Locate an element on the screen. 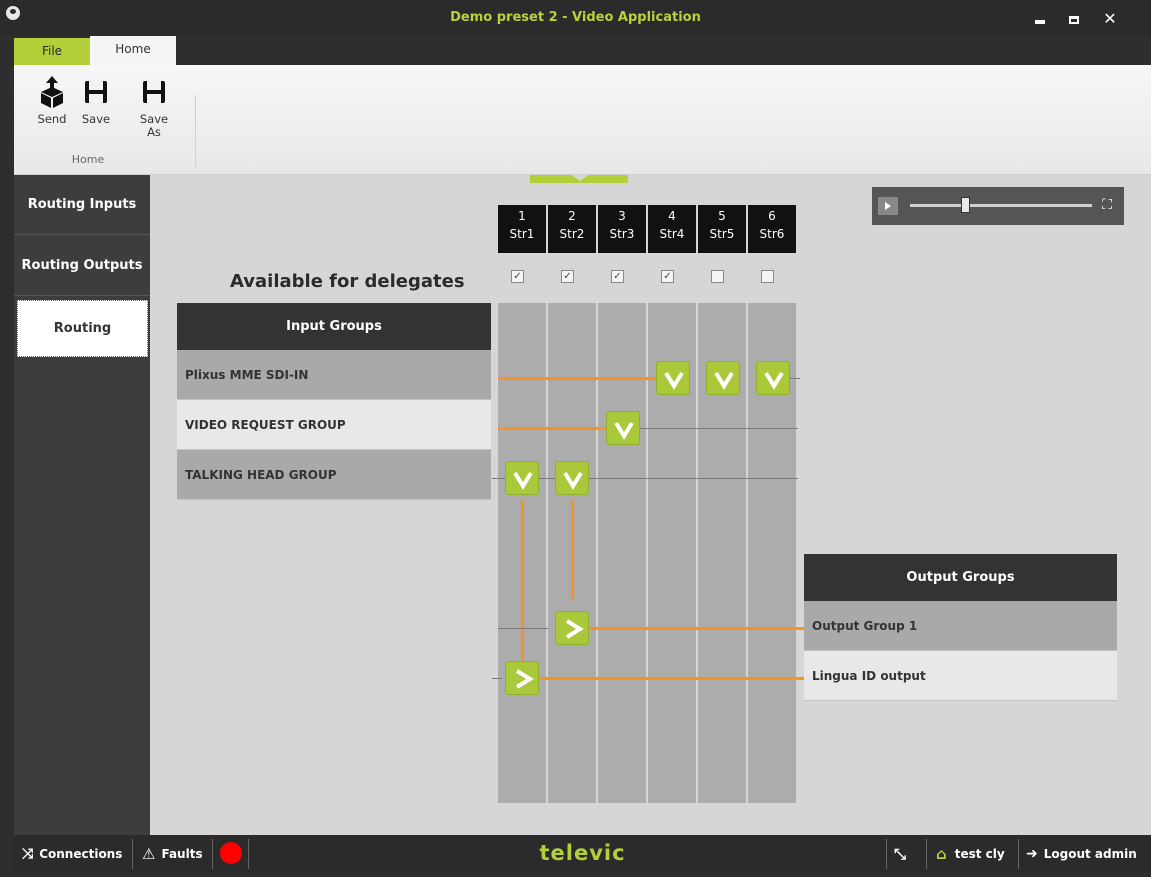 The image size is (1151, 877). stream-header-2: 2 Str2 is located at coordinates (572, 229).